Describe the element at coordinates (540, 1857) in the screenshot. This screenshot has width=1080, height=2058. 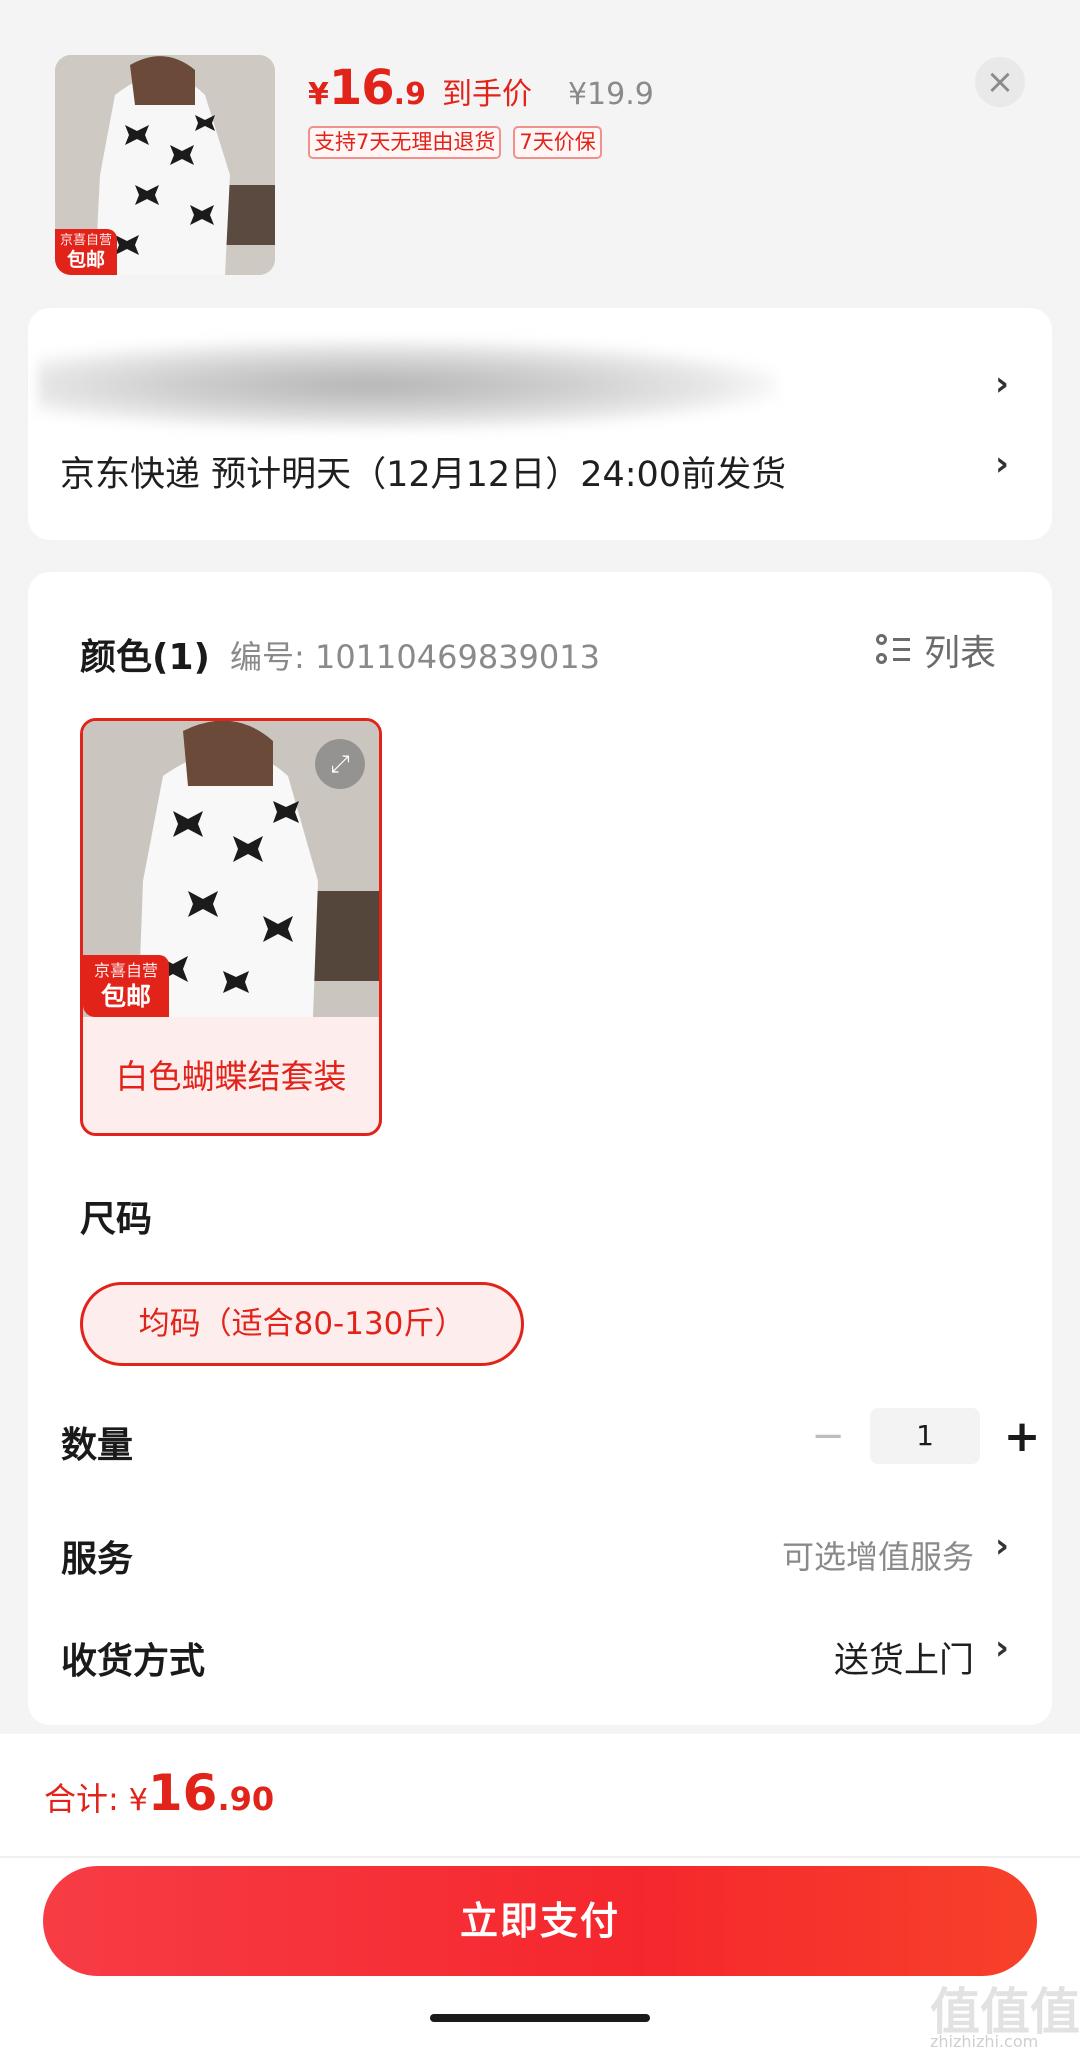
I see `divider` at that location.